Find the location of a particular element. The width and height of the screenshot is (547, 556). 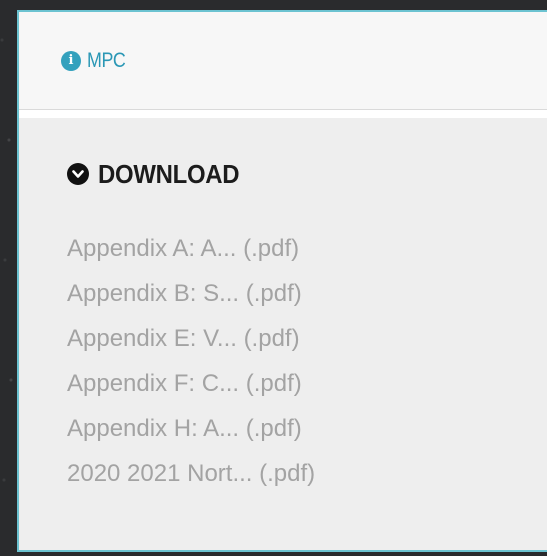

panel-title: MPC is located at coordinates (106, 61).